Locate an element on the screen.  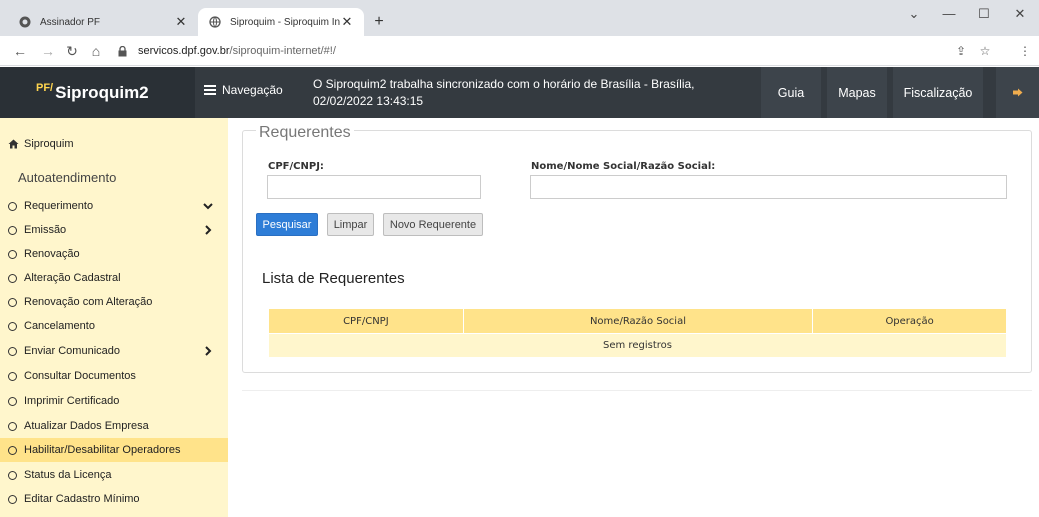
reload-icon: ↻ is located at coordinates (72, 51).